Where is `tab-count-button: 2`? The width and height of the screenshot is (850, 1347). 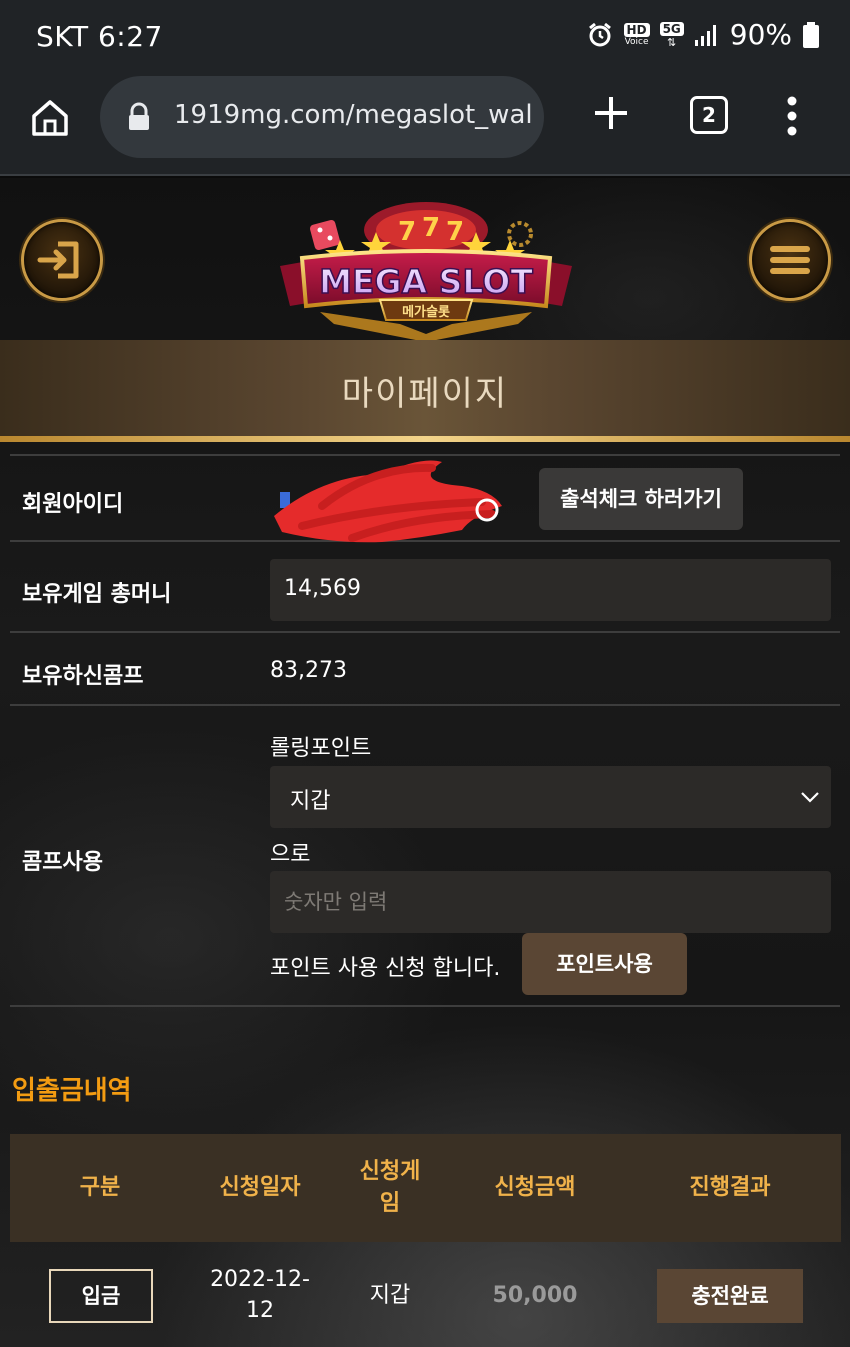 tab-count-button: 2 is located at coordinates (709, 115).